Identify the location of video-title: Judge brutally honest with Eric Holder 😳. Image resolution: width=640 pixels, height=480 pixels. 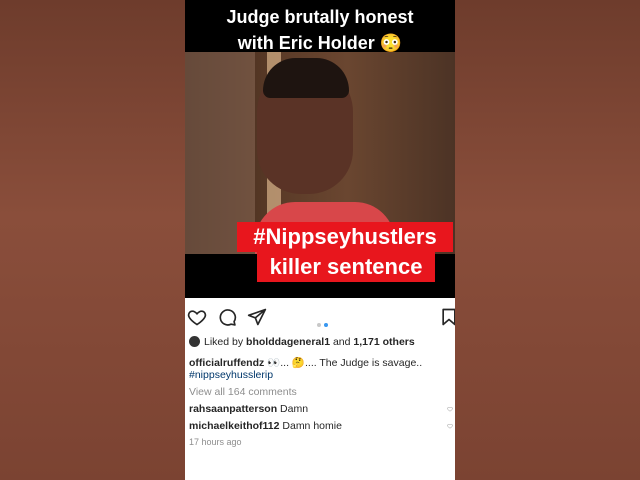
(320, 30).